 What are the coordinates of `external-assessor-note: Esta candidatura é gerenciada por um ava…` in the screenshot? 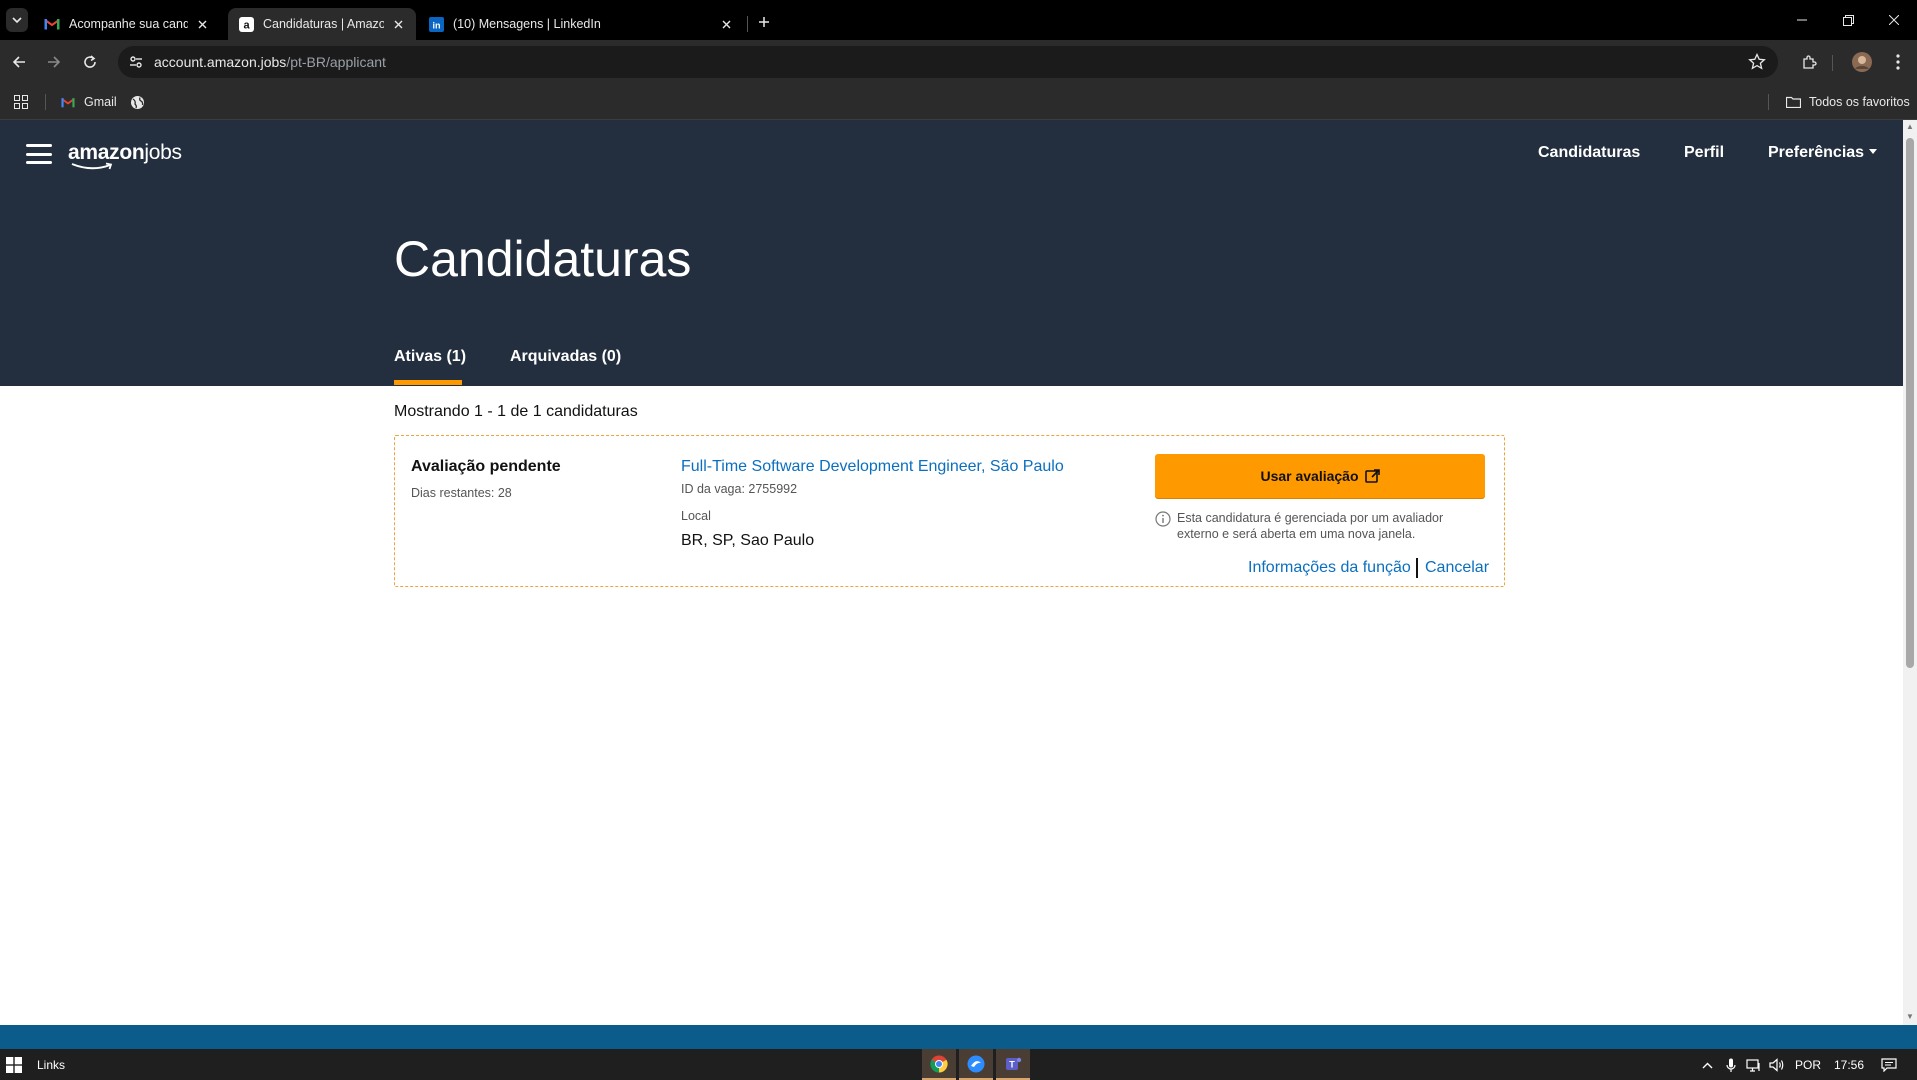 It's located at (1310, 526).